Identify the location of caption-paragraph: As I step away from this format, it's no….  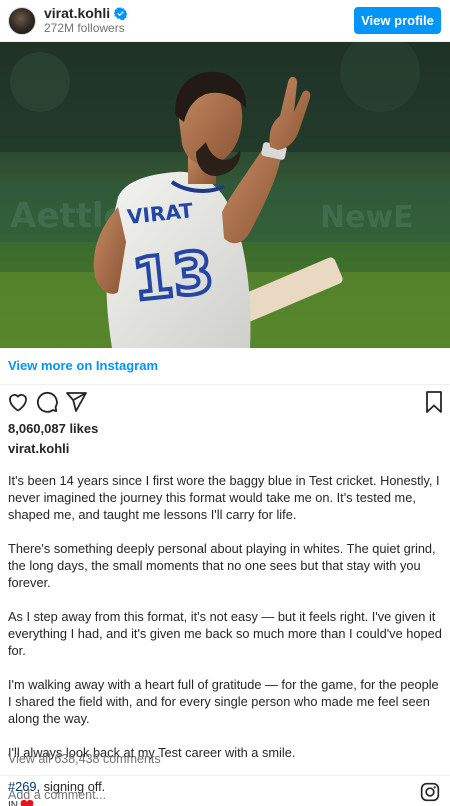
(225, 633).